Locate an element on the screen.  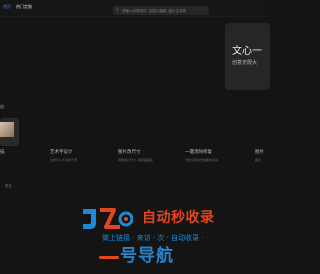
tool-description: 生成与众不同的艺术 is located at coordinates (64, 160).